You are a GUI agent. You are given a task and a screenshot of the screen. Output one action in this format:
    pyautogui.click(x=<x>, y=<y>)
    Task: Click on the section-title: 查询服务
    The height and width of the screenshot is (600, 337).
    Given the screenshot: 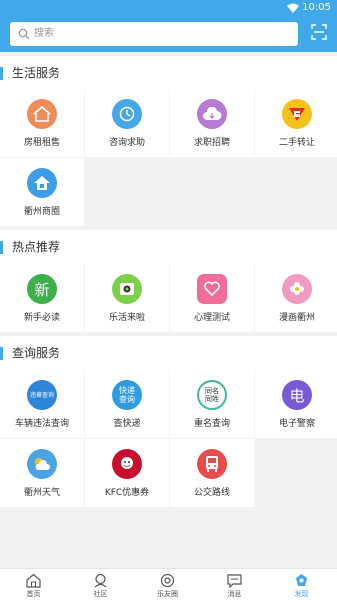 What is the action you would take?
    pyautogui.click(x=36, y=353)
    